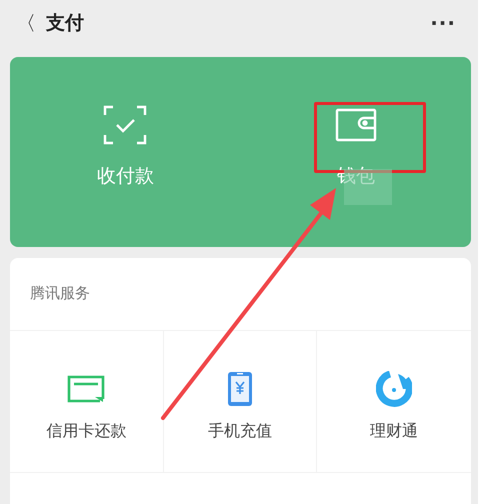  What do you see at coordinates (65, 23) in the screenshot?
I see `page-title: 支付` at bounding box center [65, 23].